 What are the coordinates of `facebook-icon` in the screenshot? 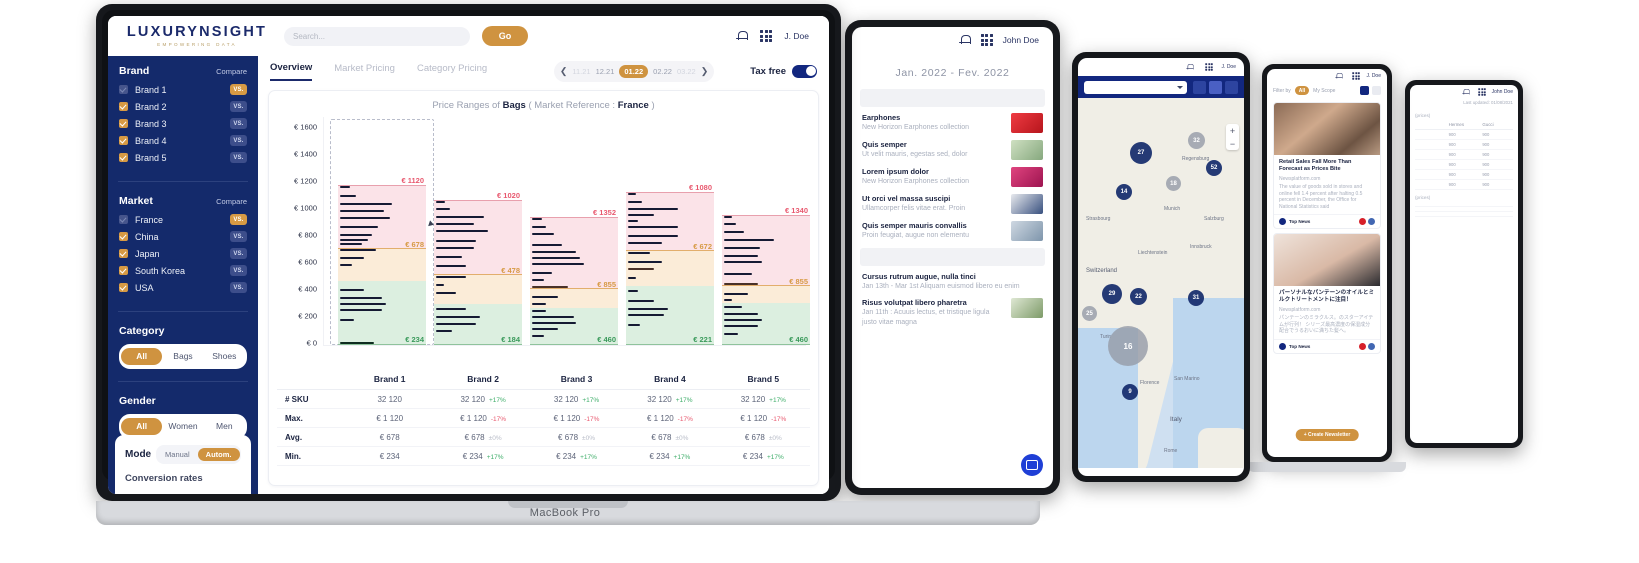 It's located at (1371, 346).